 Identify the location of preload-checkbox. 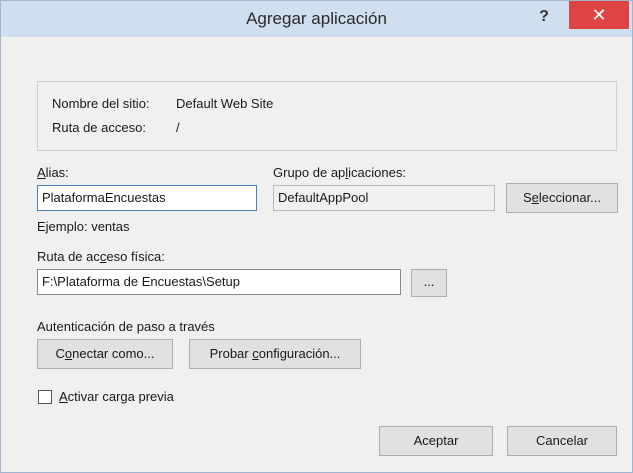
(45, 397).